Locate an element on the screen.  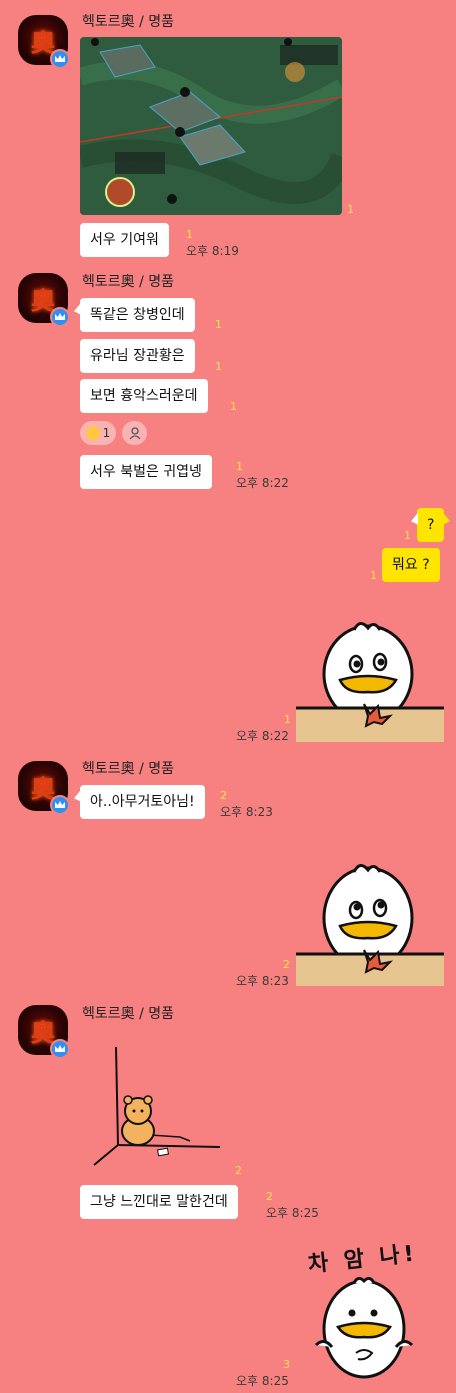
my-message-bubble: ? is located at coordinates (431, 525).